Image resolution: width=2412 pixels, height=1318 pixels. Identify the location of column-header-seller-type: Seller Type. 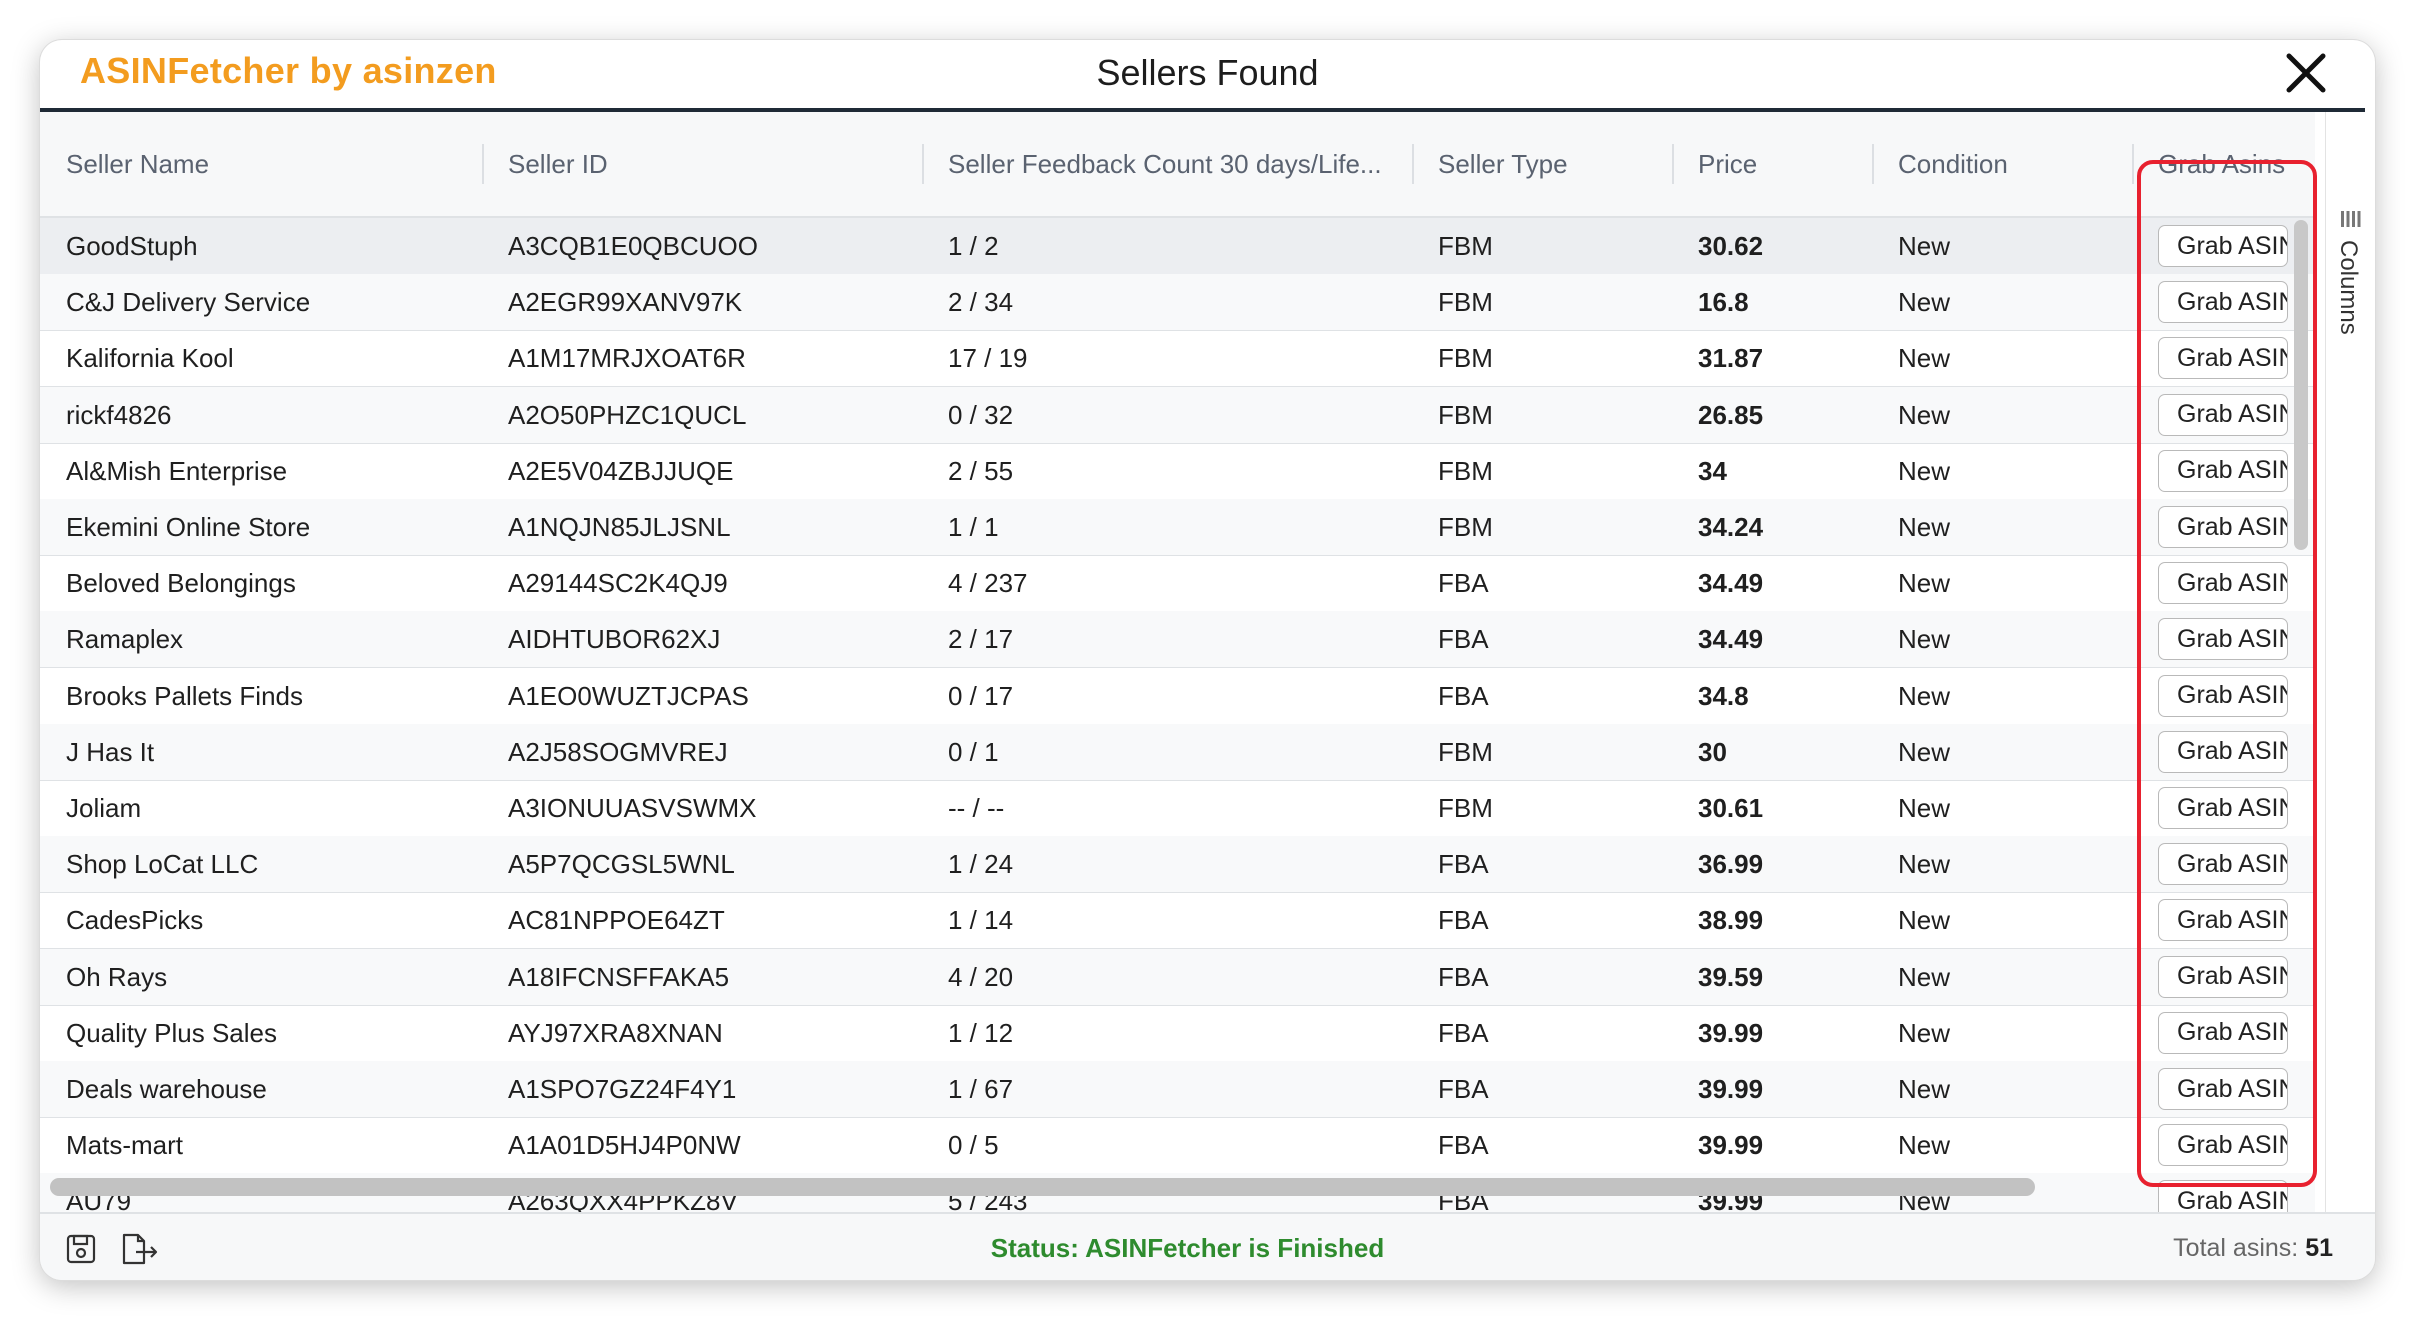
(1542, 164).